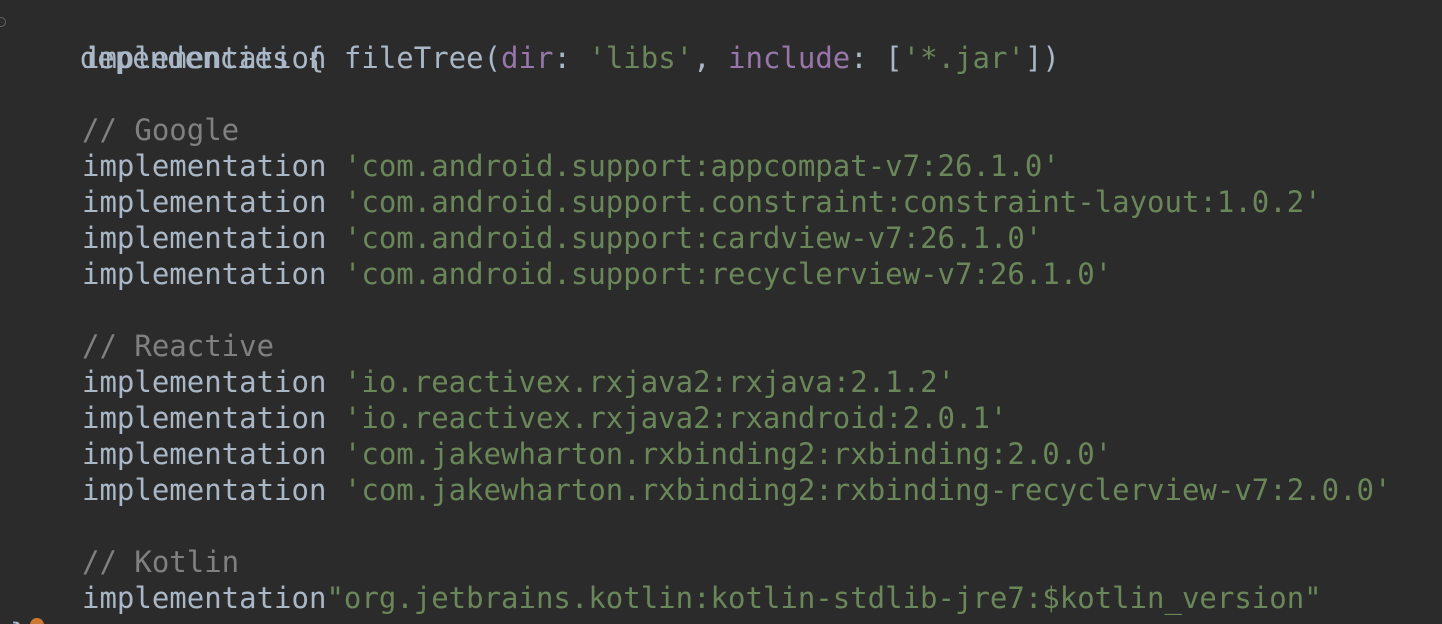 Image resolution: width=1442 pixels, height=624 pixels. Describe the element at coordinates (161, 130) in the screenshot. I see `comment: // Google` at that location.